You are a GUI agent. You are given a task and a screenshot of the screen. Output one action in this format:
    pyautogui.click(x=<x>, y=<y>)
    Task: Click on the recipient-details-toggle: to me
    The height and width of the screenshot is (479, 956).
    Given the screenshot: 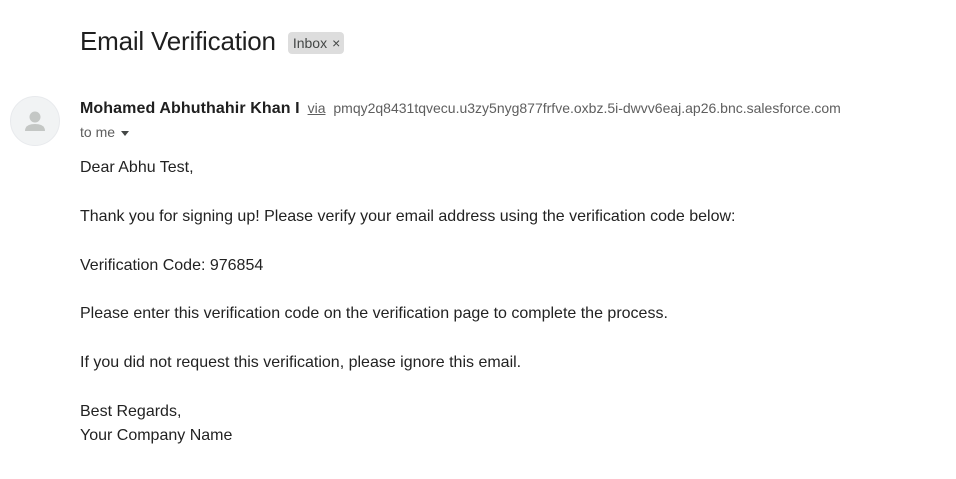 What is the action you would take?
    pyautogui.click(x=105, y=132)
    